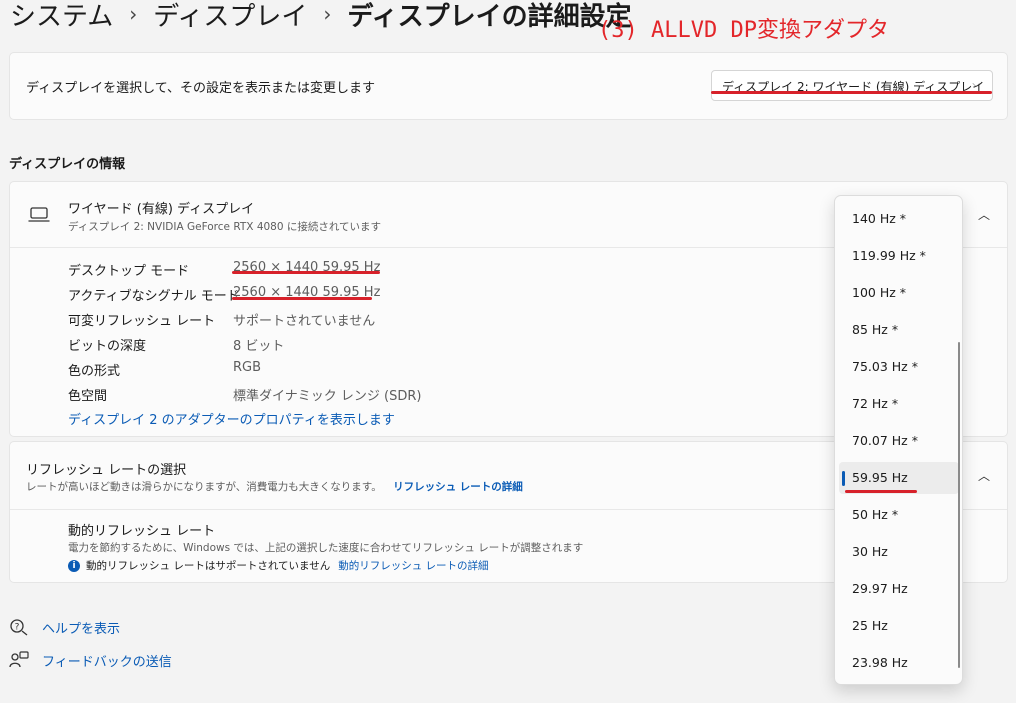  Describe the element at coordinates (74, 565) in the screenshot. I see `info-icon: i` at that location.